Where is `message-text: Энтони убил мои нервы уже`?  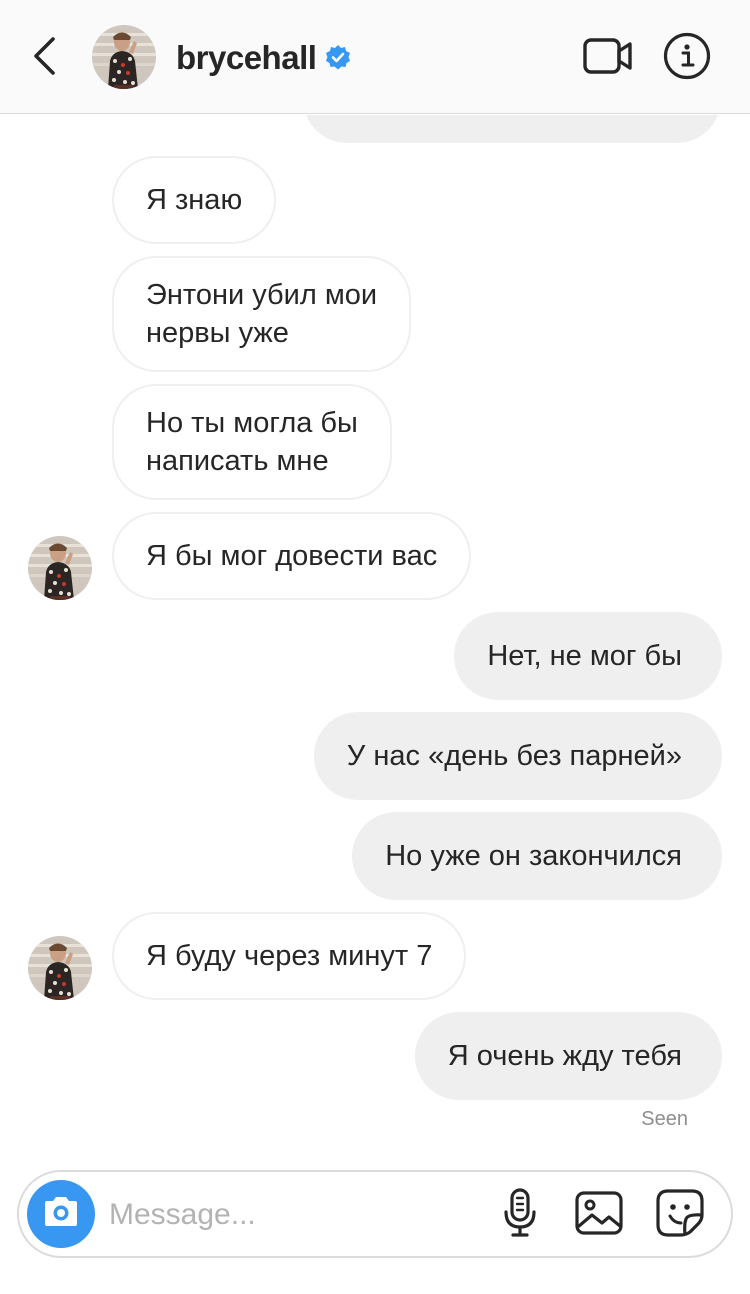 message-text: Энтони убил мои нервы уже is located at coordinates (261, 314).